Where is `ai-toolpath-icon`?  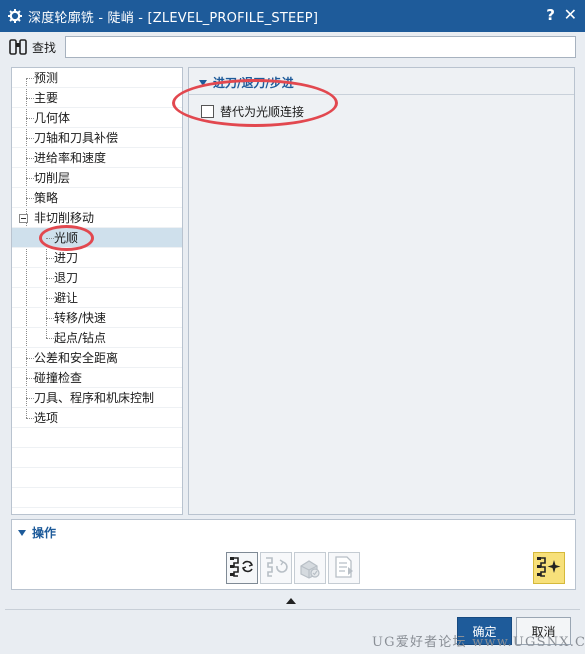
ai-toolpath-icon is located at coordinates (549, 568).